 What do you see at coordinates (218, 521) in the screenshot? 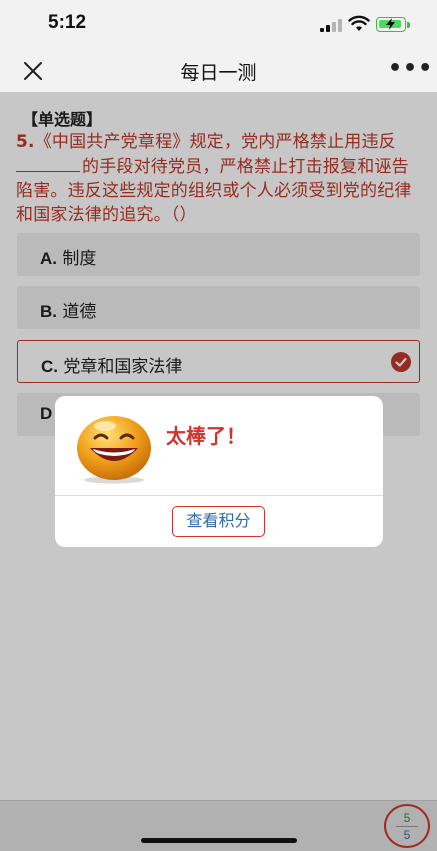
I see `view-points-button: 查看积分` at bounding box center [218, 521].